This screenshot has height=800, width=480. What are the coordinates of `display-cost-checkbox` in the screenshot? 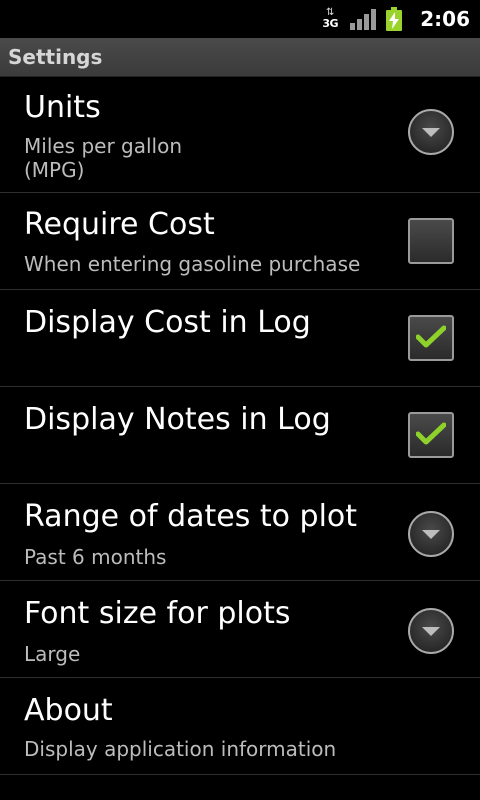 It's located at (431, 338).